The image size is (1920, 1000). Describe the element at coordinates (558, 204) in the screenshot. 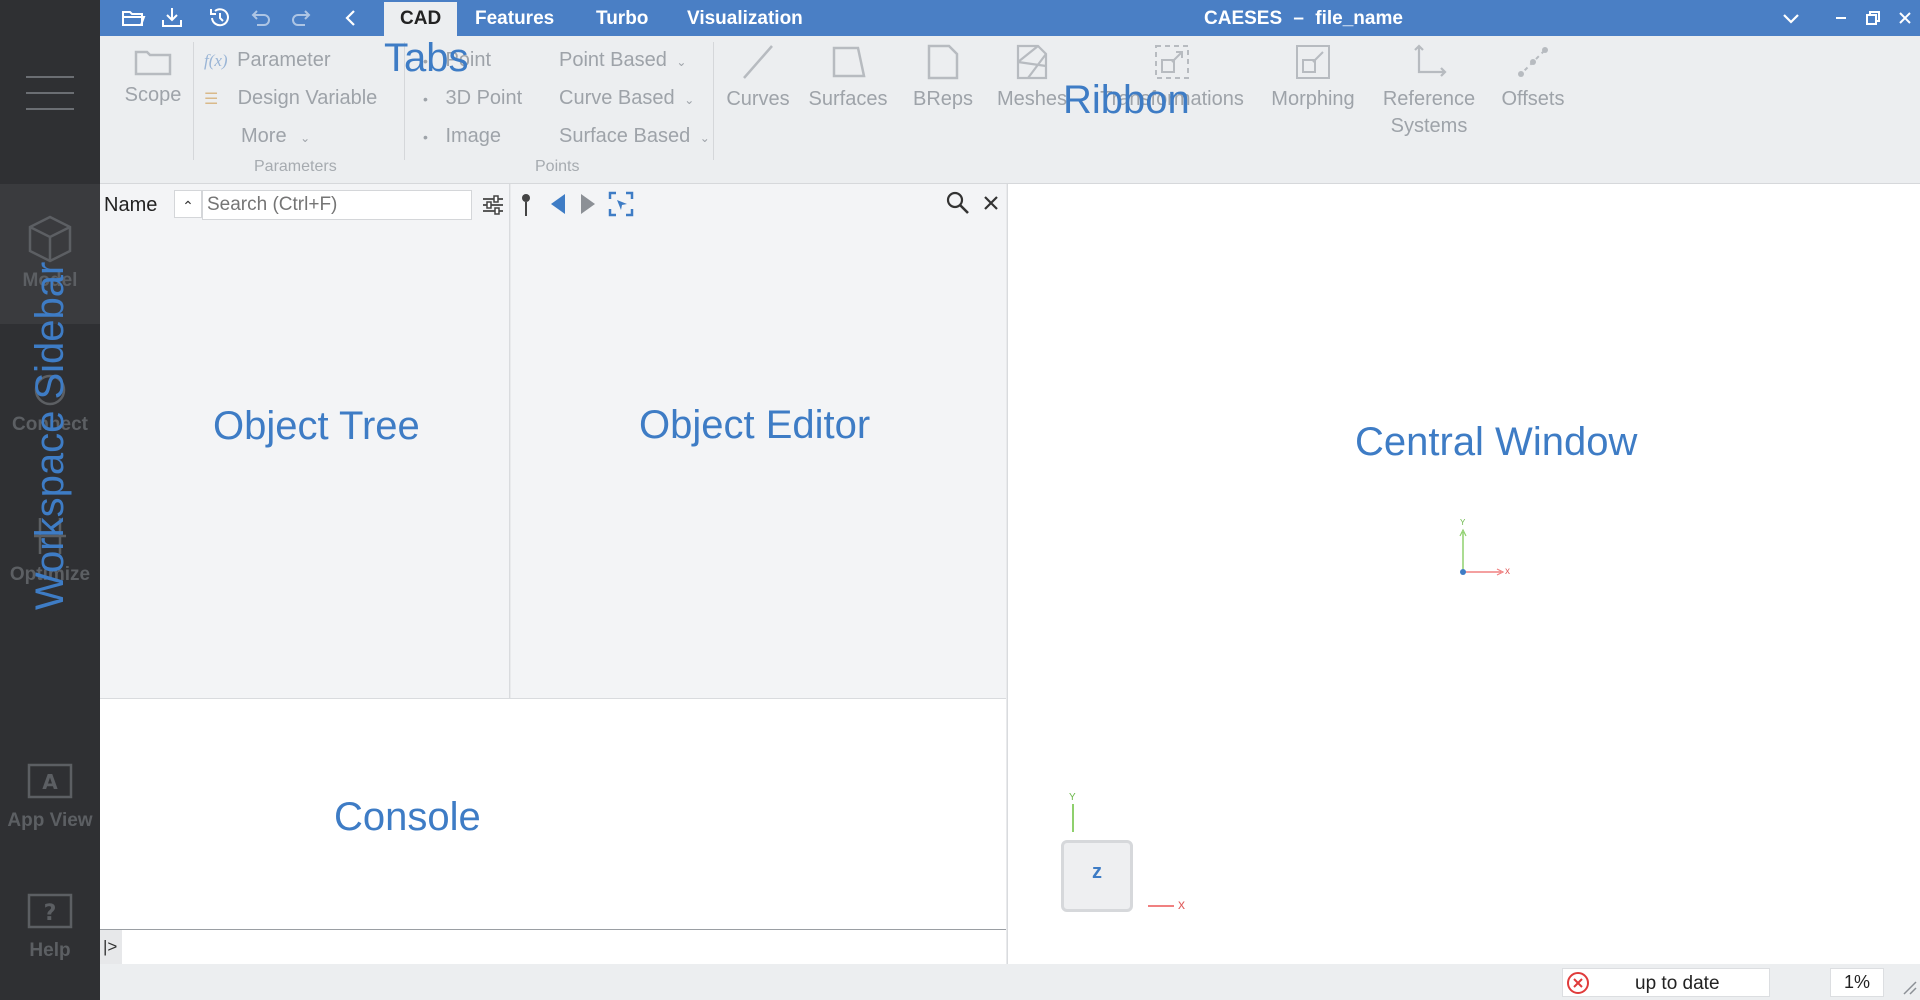

I see `back-arrow-icon` at that location.